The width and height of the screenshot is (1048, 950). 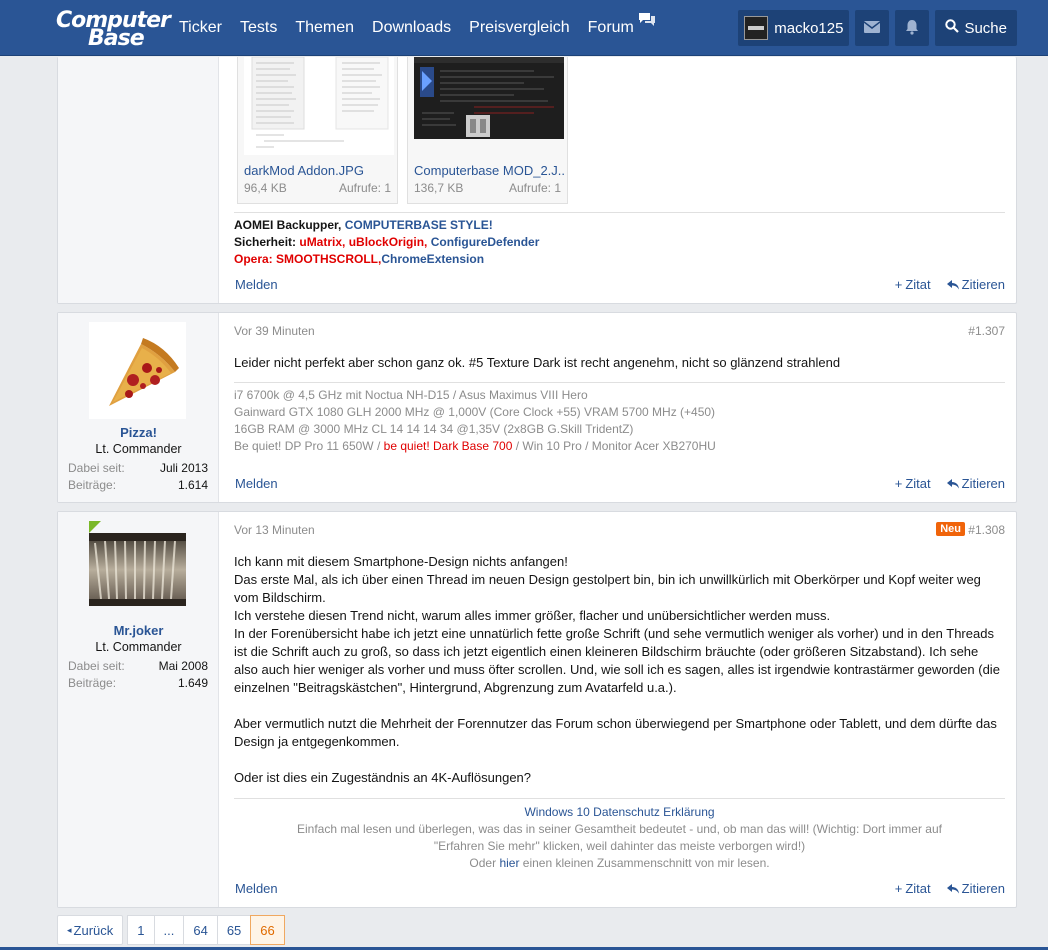 What do you see at coordinates (267, 242) in the screenshot?
I see `sig-security-label: Sicherheit:` at bounding box center [267, 242].